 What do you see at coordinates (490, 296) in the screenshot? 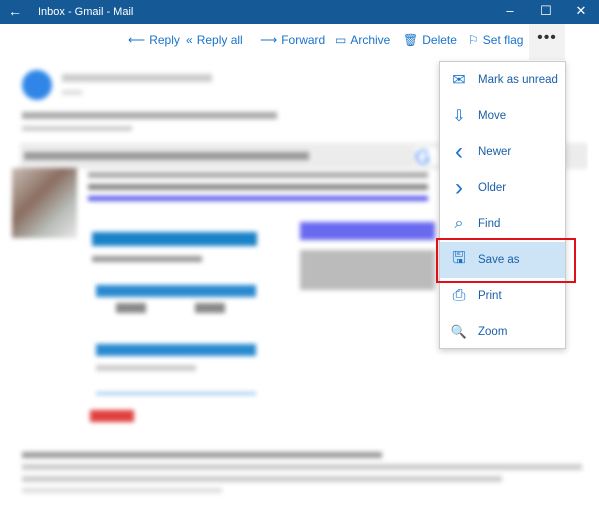
I see `menu-label: Print` at bounding box center [490, 296].